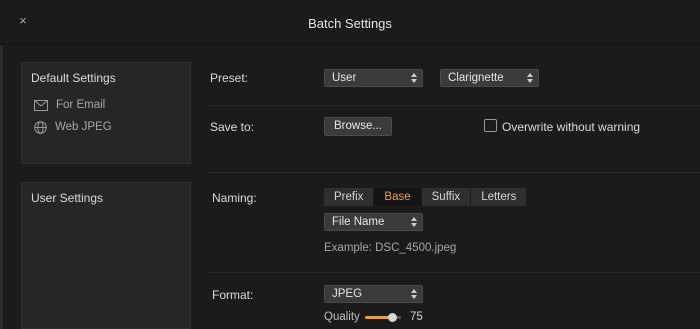  What do you see at coordinates (81, 105) in the screenshot?
I see `preset-item-label: For Email` at bounding box center [81, 105].